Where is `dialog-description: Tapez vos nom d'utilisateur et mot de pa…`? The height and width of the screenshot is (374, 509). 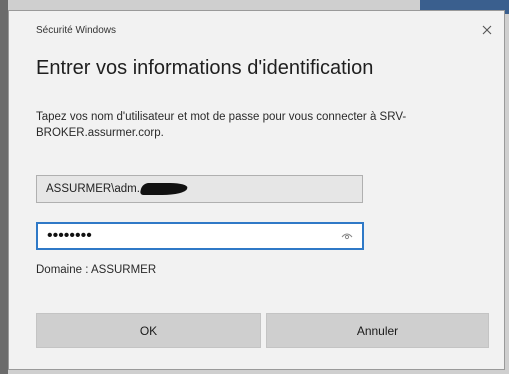 dialog-description: Tapez vos nom d'utilisateur et mot de pa… is located at coordinates (221, 125).